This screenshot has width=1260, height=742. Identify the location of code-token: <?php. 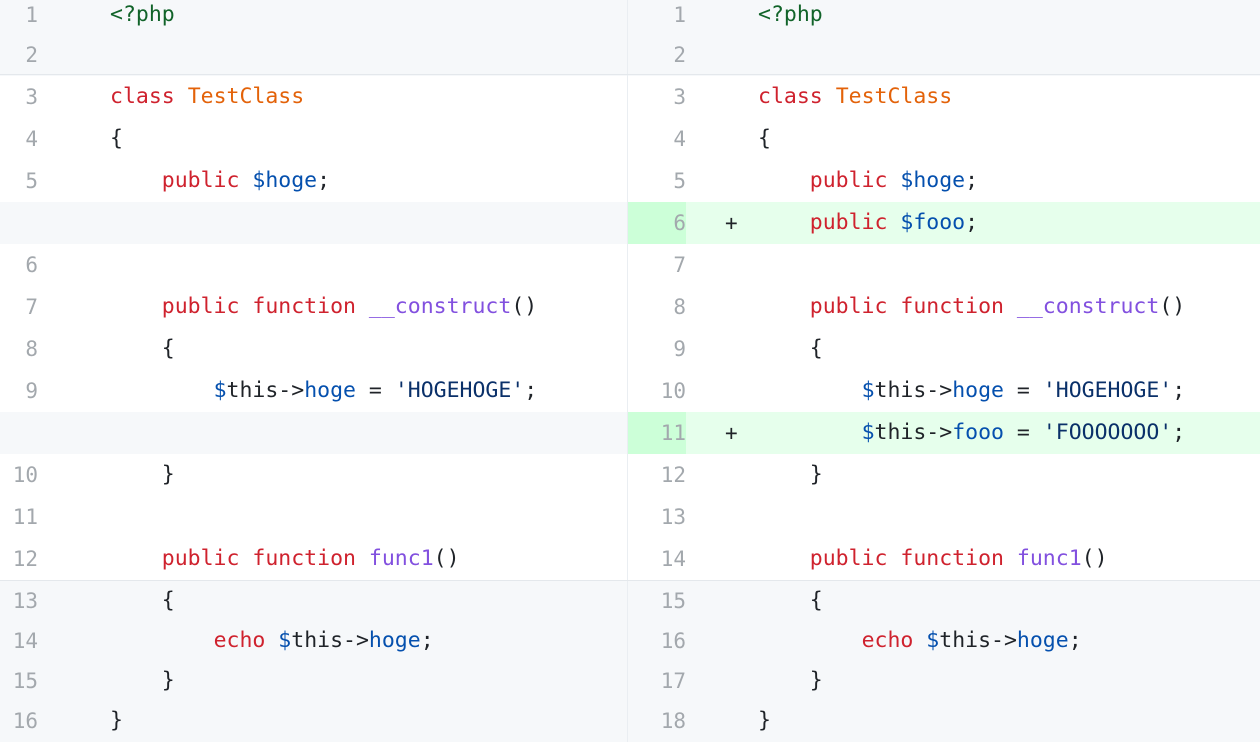
(790, 14).